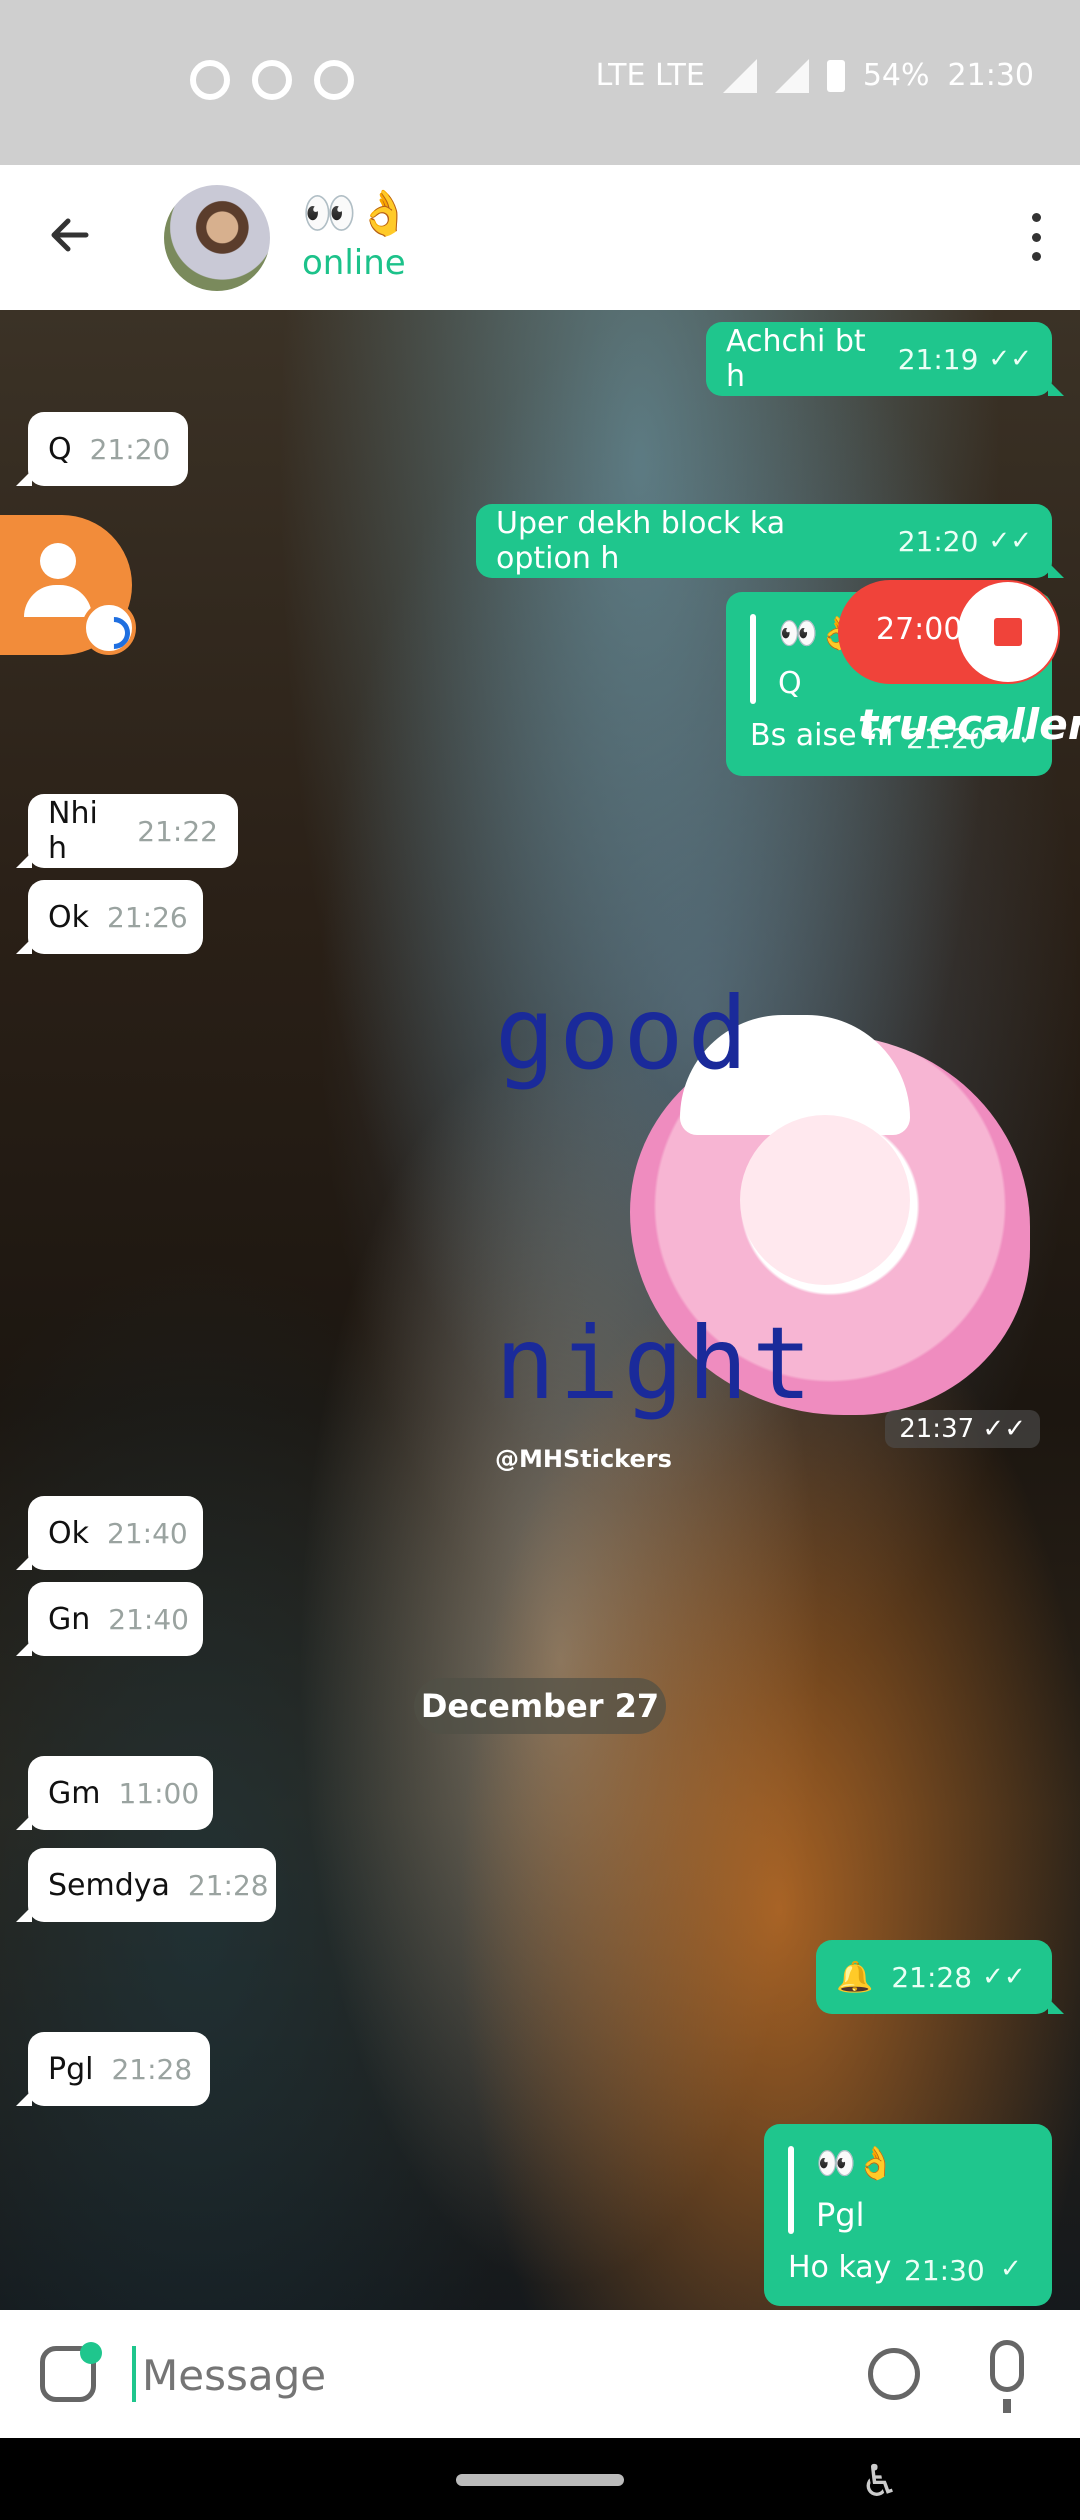 The width and height of the screenshot is (1080, 2520). What do you see at coordinates (540, 237) in the screenshot?
I see `chat-header: 👀👌 online` at bounding box center [540, 237].